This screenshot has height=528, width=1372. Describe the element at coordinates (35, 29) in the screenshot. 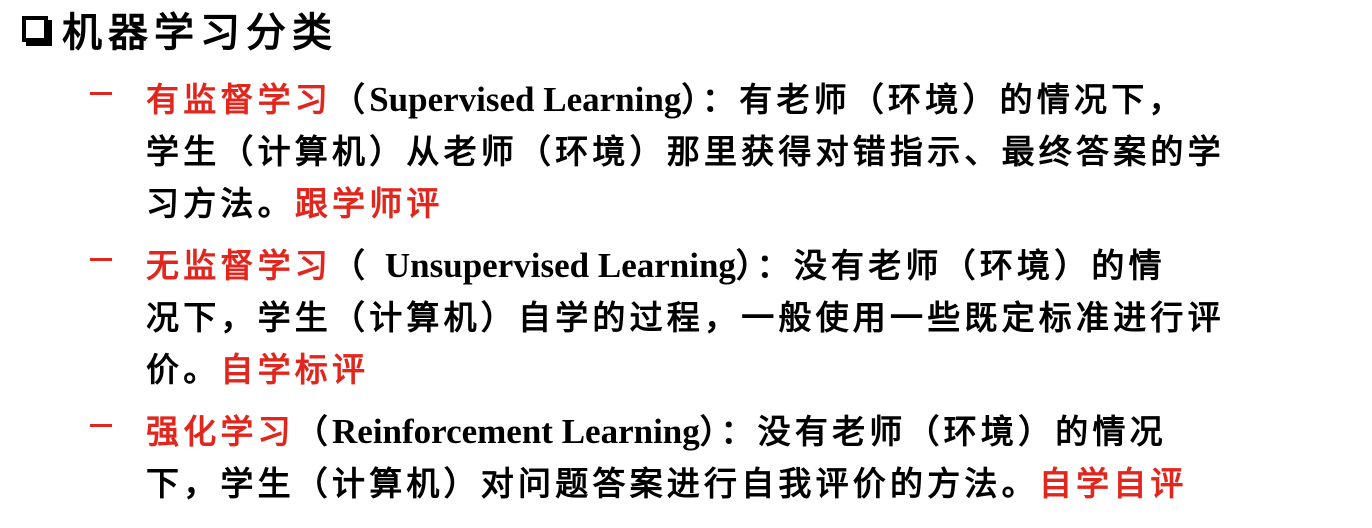

I see `checkbox-square-icon` at that location.